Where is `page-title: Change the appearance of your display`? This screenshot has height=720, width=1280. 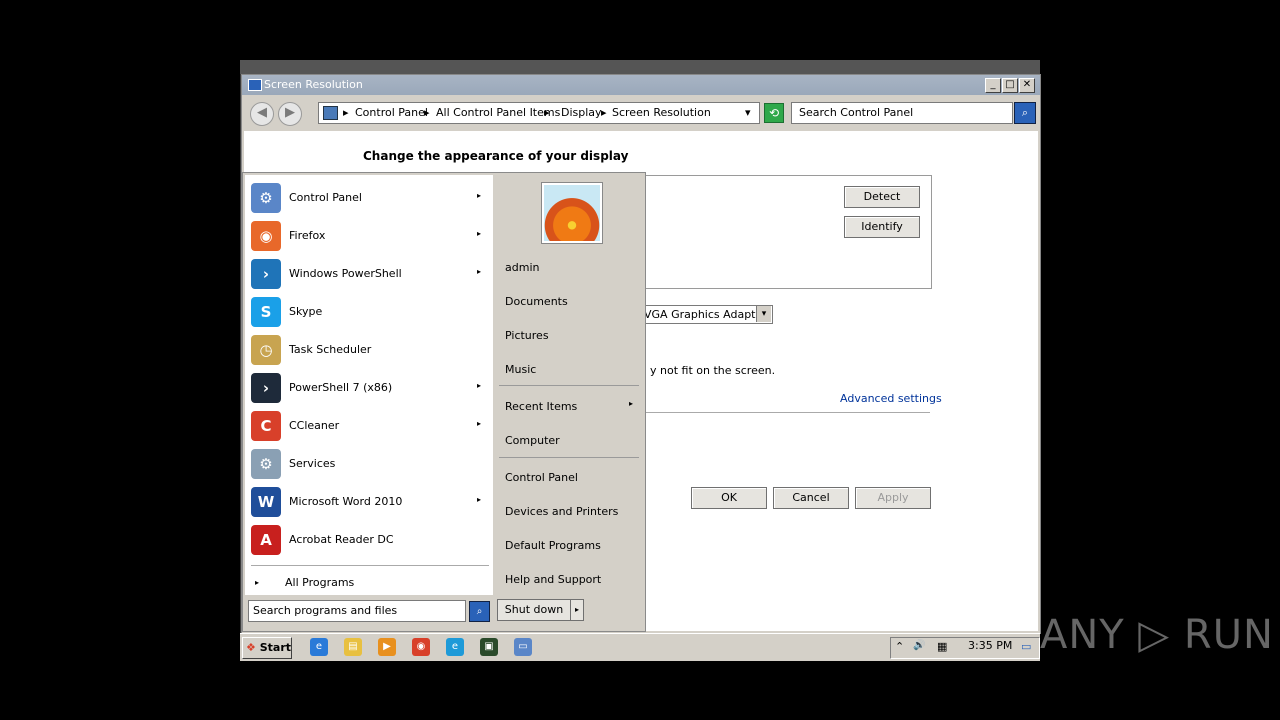 page-title: Change the appearance of your display is located at coordinates (496, 156).